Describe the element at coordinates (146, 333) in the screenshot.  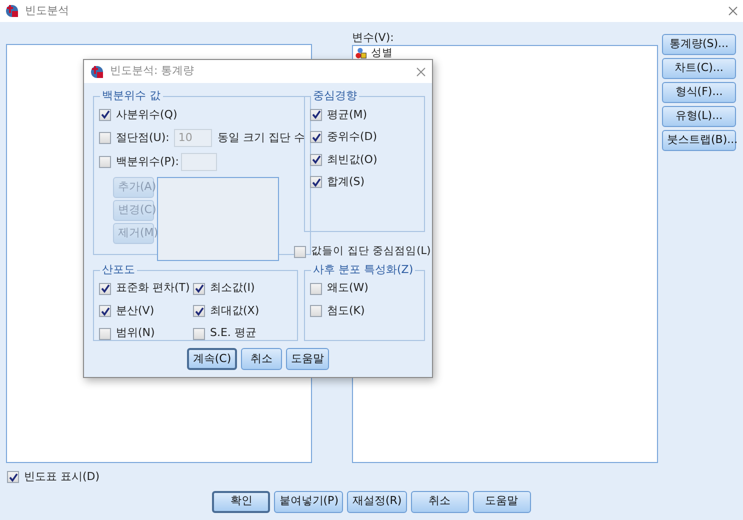
I see `checkbox-option: 범위(N)` at that location.